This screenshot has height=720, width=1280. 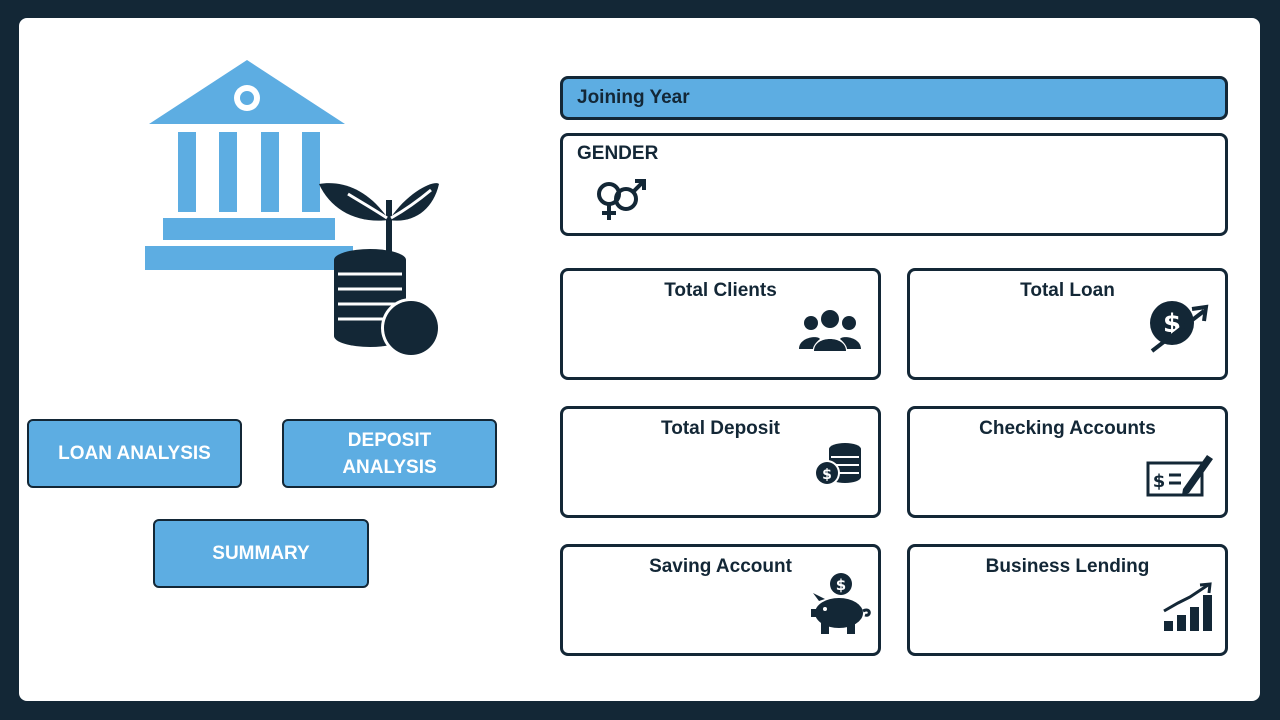 I want to click on people-group-icon, so click(x=830, y=330).